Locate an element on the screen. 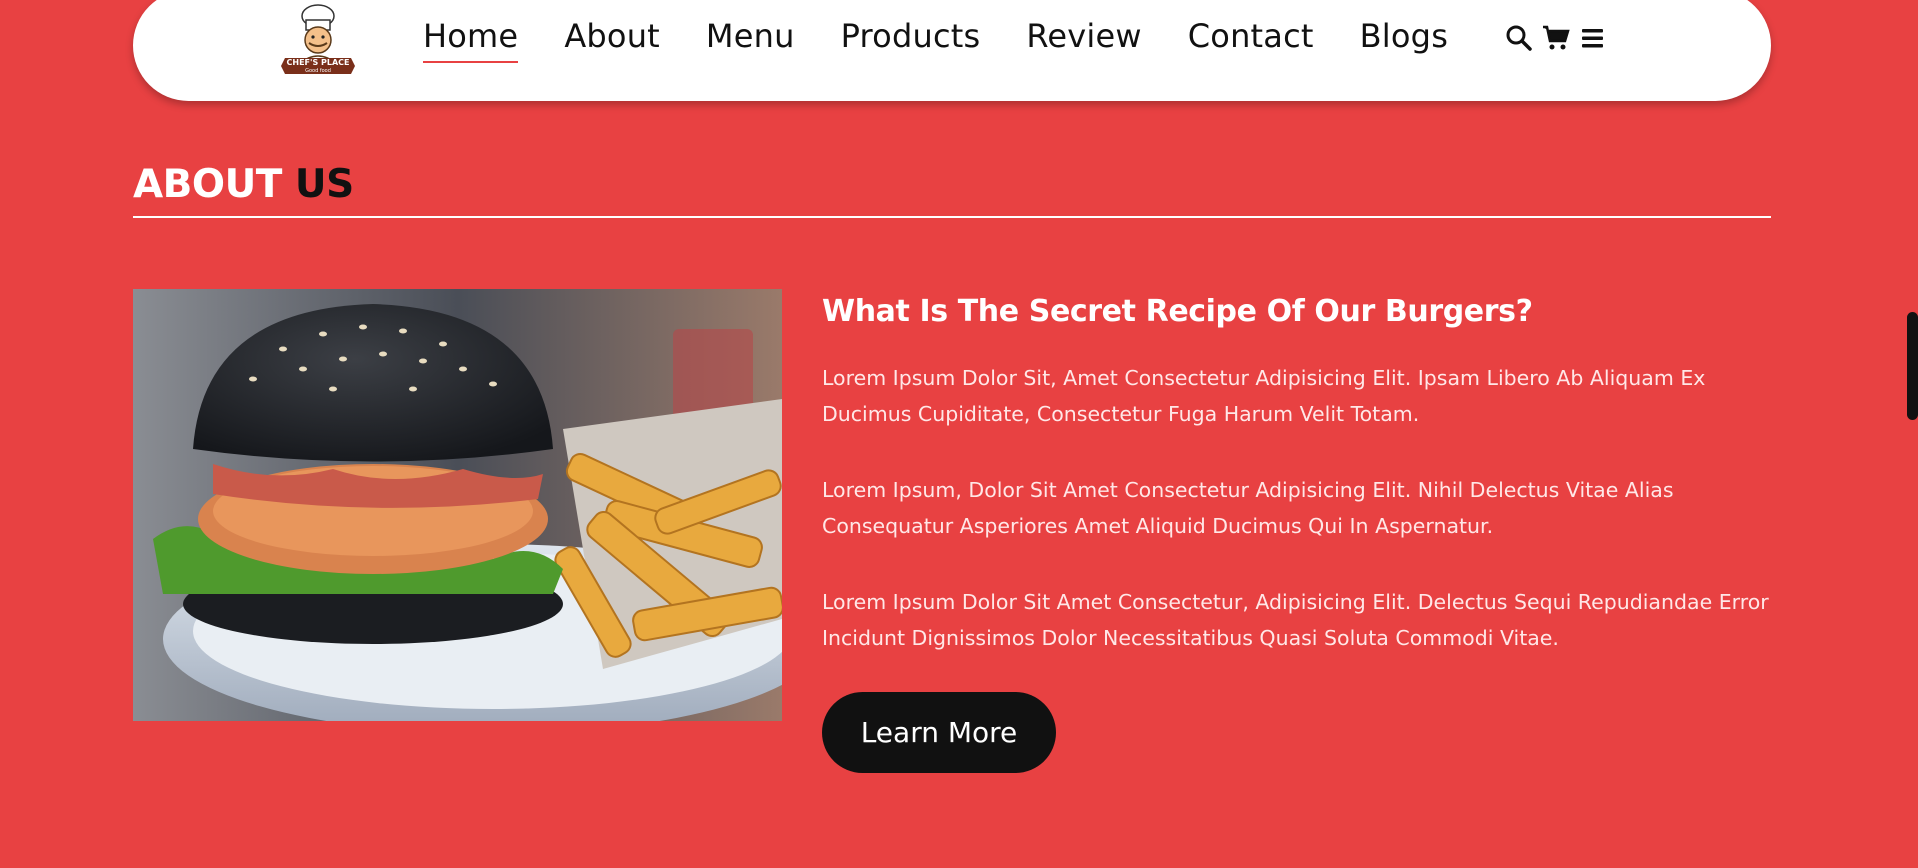  scrollbar-thumb is located at coordinates (1912, 366).